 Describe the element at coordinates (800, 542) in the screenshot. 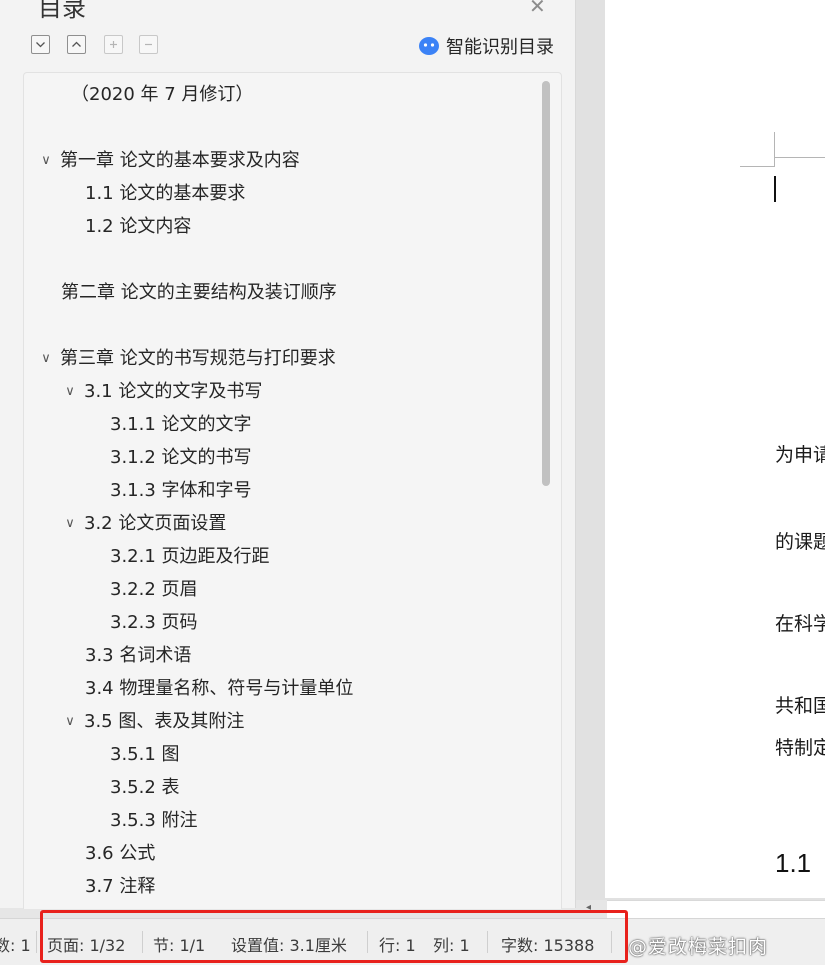

I see `document-text-line: 的课题` at that location.